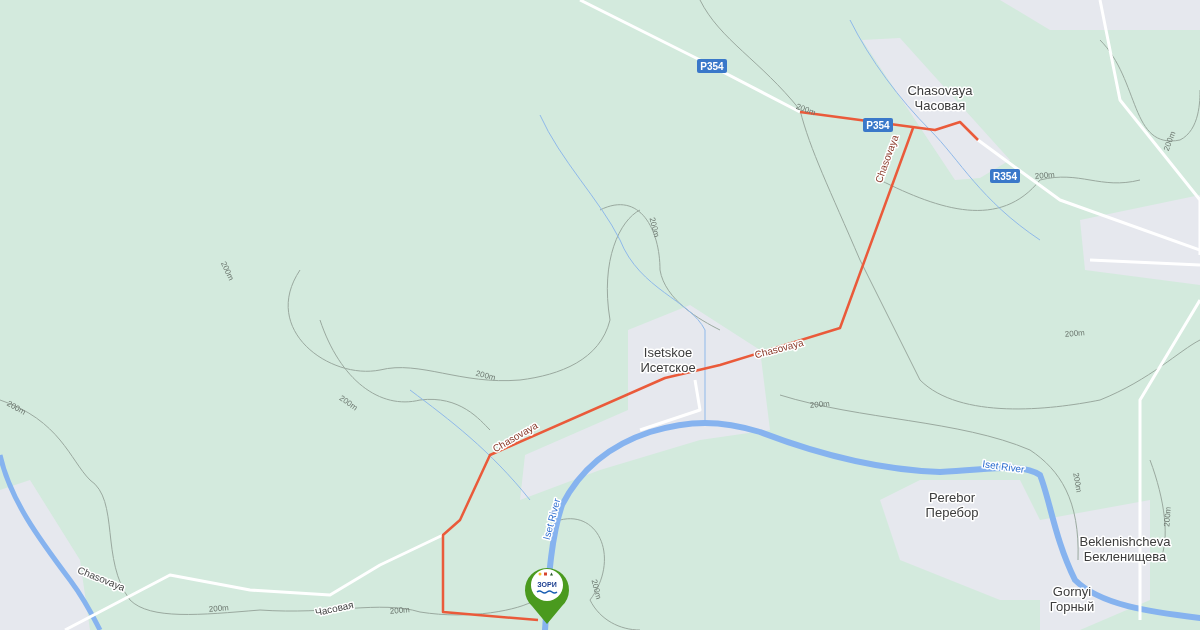  Describe the element at coordinates (940, 90) in the screenshot. I see `place-name: Chasovaya` at that location.